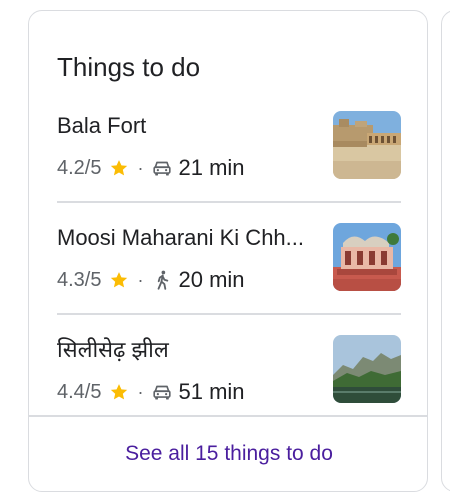  I want to click on next-card-edge, so click(445, 251).